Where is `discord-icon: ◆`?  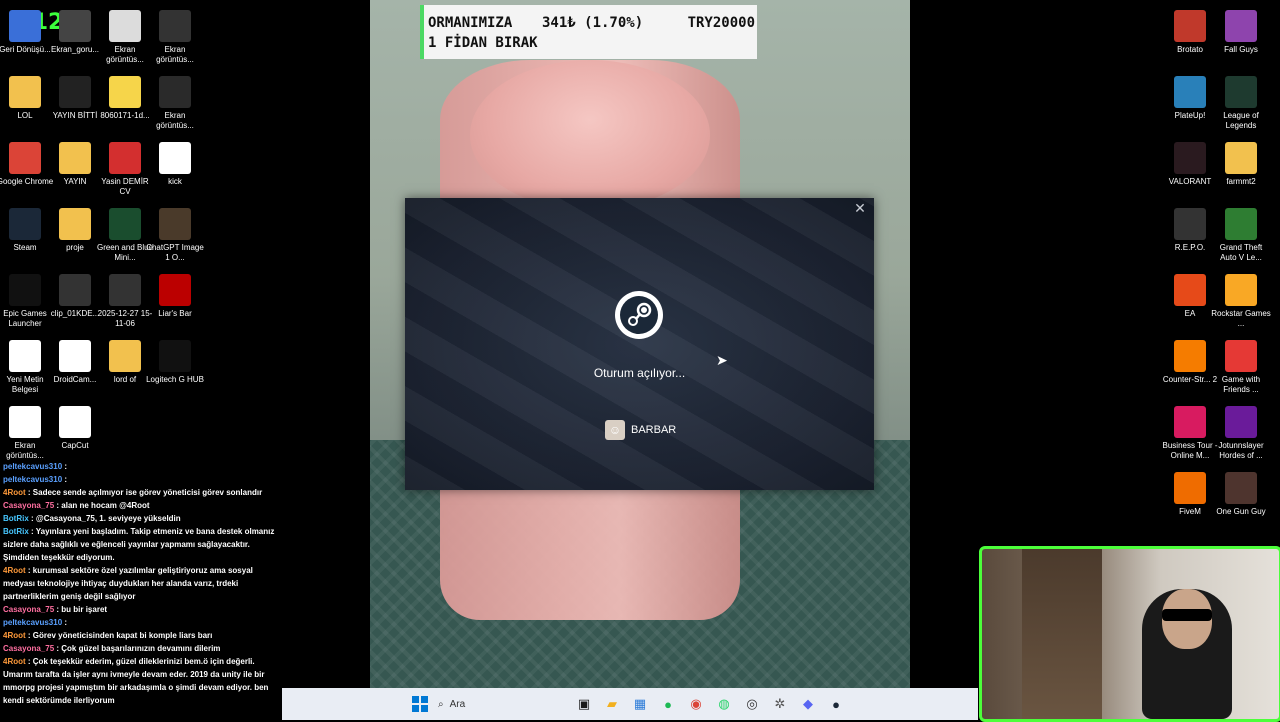 discord-icon: ◆ is located at coordinates (808, 704).